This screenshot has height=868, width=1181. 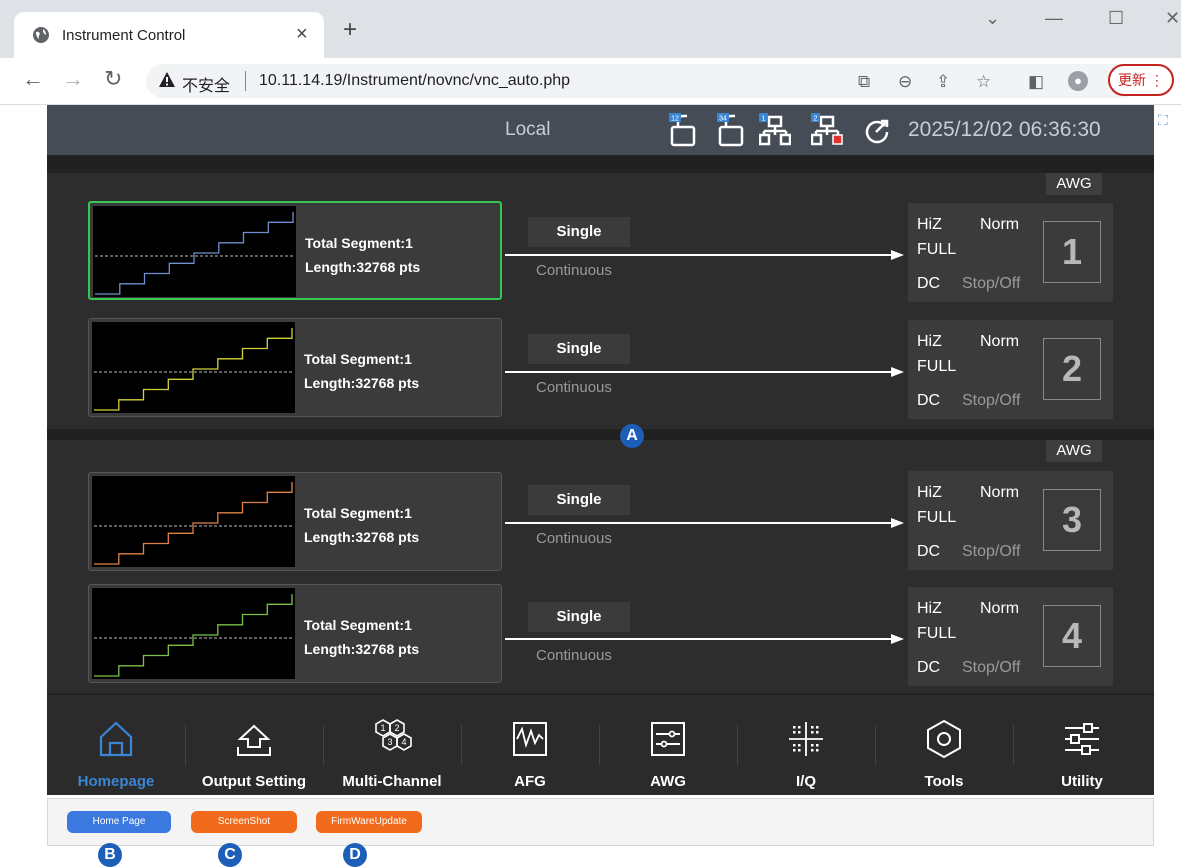 What do you see at coordinates (1010, 636) in the screenshot?
I see `channel-4-output-panel: HiZ Norm FULL DC Stop/Off 4` at bounding box center [1010, 636].